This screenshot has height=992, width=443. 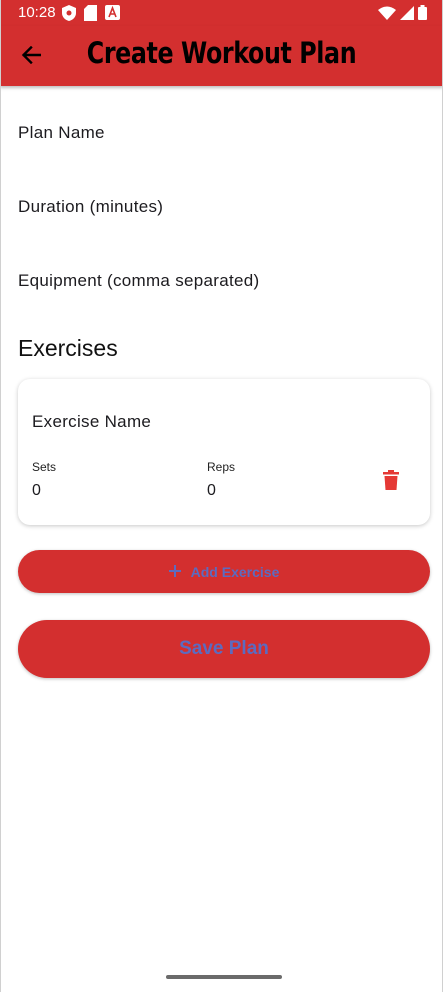 I want to click on reps-label: Reps, so click(x=221, y=467).